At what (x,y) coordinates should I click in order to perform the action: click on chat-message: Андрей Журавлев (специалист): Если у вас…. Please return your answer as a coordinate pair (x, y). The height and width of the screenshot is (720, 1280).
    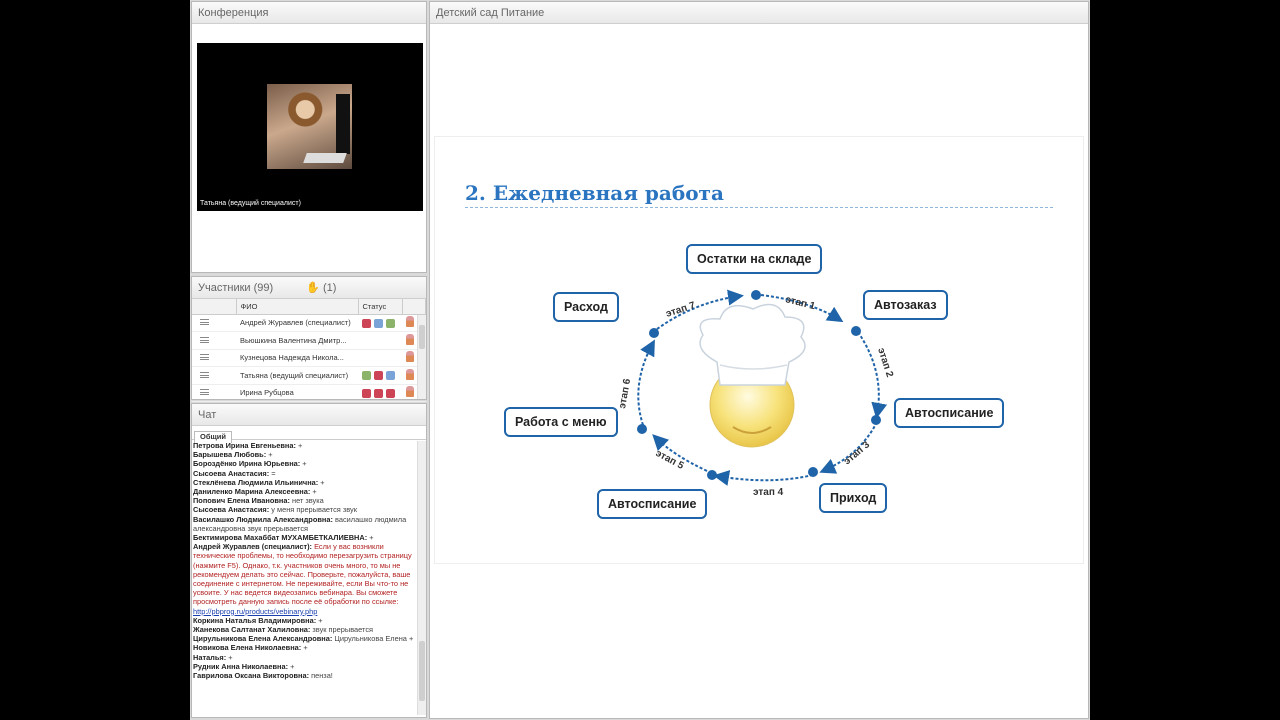
    Looking at the image, I should click on (304, 579).